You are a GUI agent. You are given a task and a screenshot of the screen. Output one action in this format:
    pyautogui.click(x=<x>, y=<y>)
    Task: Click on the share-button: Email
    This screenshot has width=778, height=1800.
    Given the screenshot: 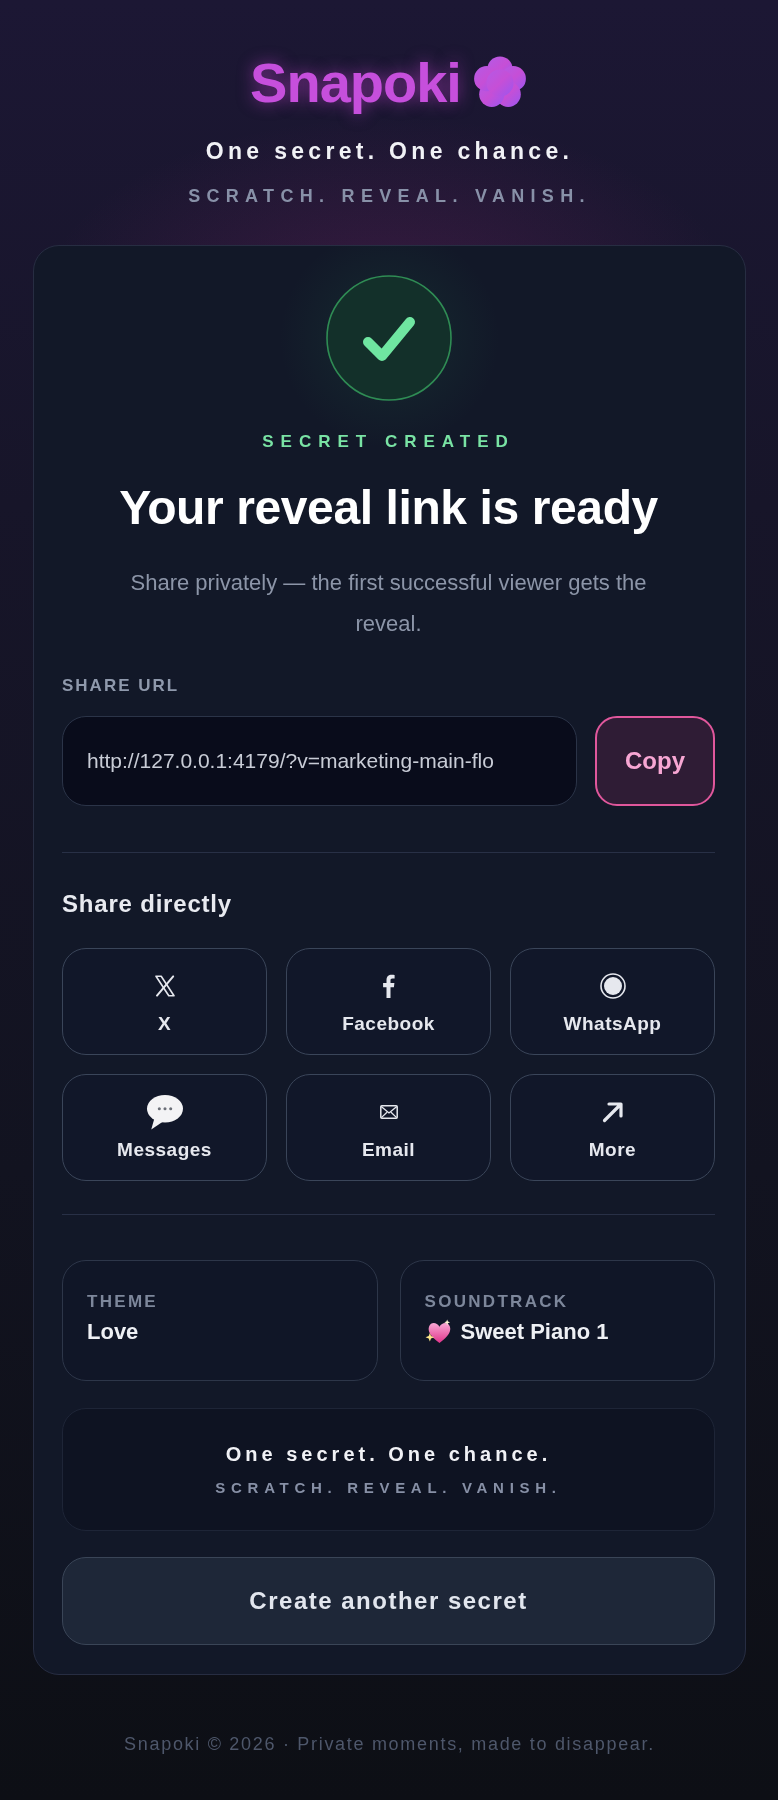 What is the action you would take?
    pyautogui.click(x=388, y=1127)
    